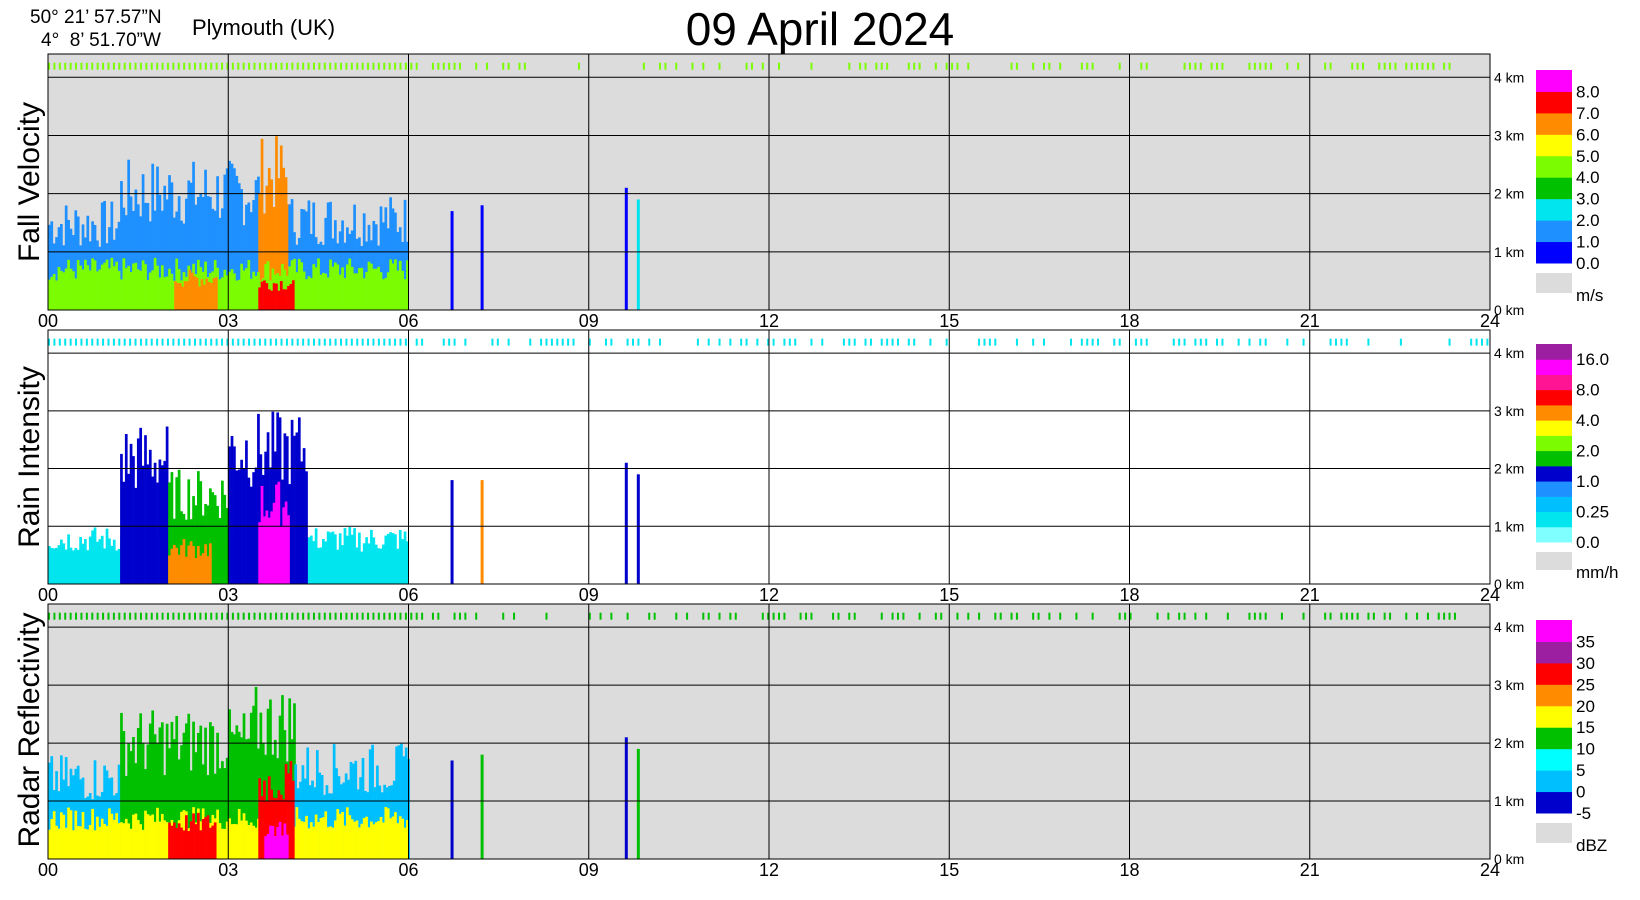  I want to click on colorbar-label: 0.0, so click(1588, 542).